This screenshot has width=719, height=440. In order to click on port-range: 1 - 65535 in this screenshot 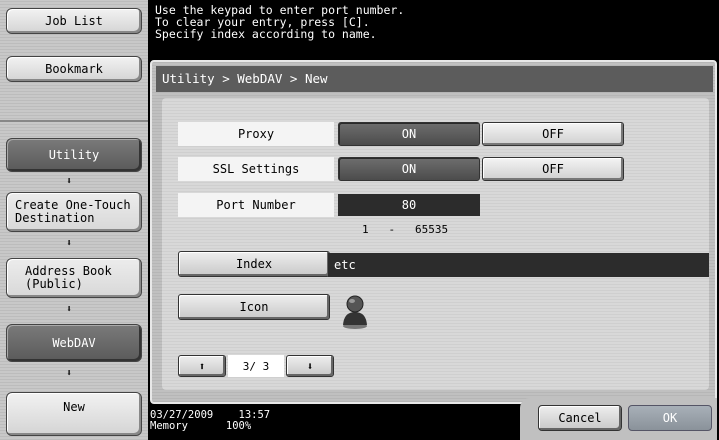, I will do `click(405, 229)`.